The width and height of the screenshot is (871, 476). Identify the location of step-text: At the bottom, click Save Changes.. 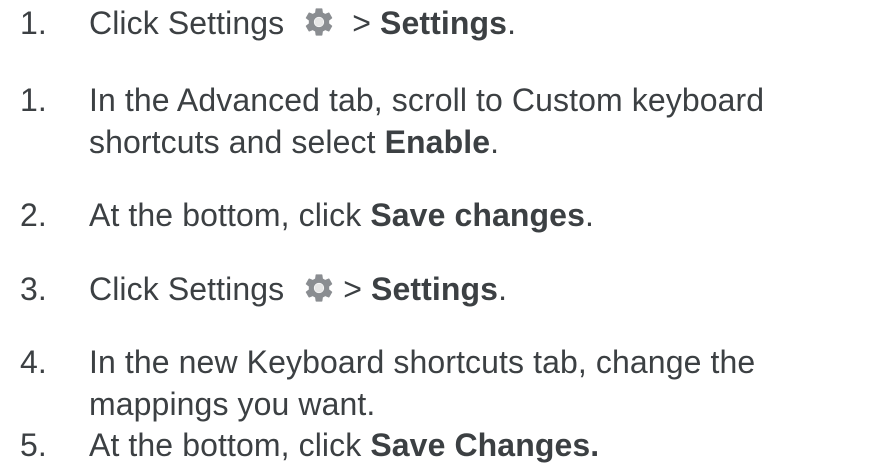
(474, 445).